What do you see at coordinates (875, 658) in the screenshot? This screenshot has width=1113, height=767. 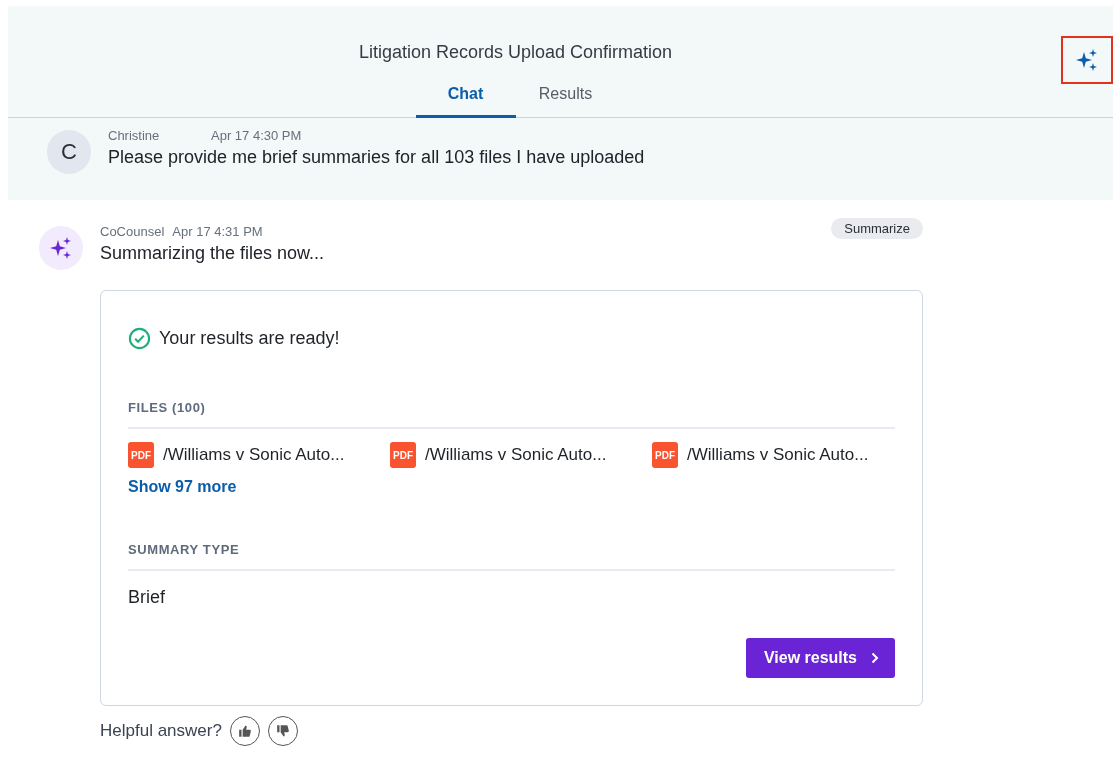 I see `chevron-right-icon` at bounding box center [875, 658].